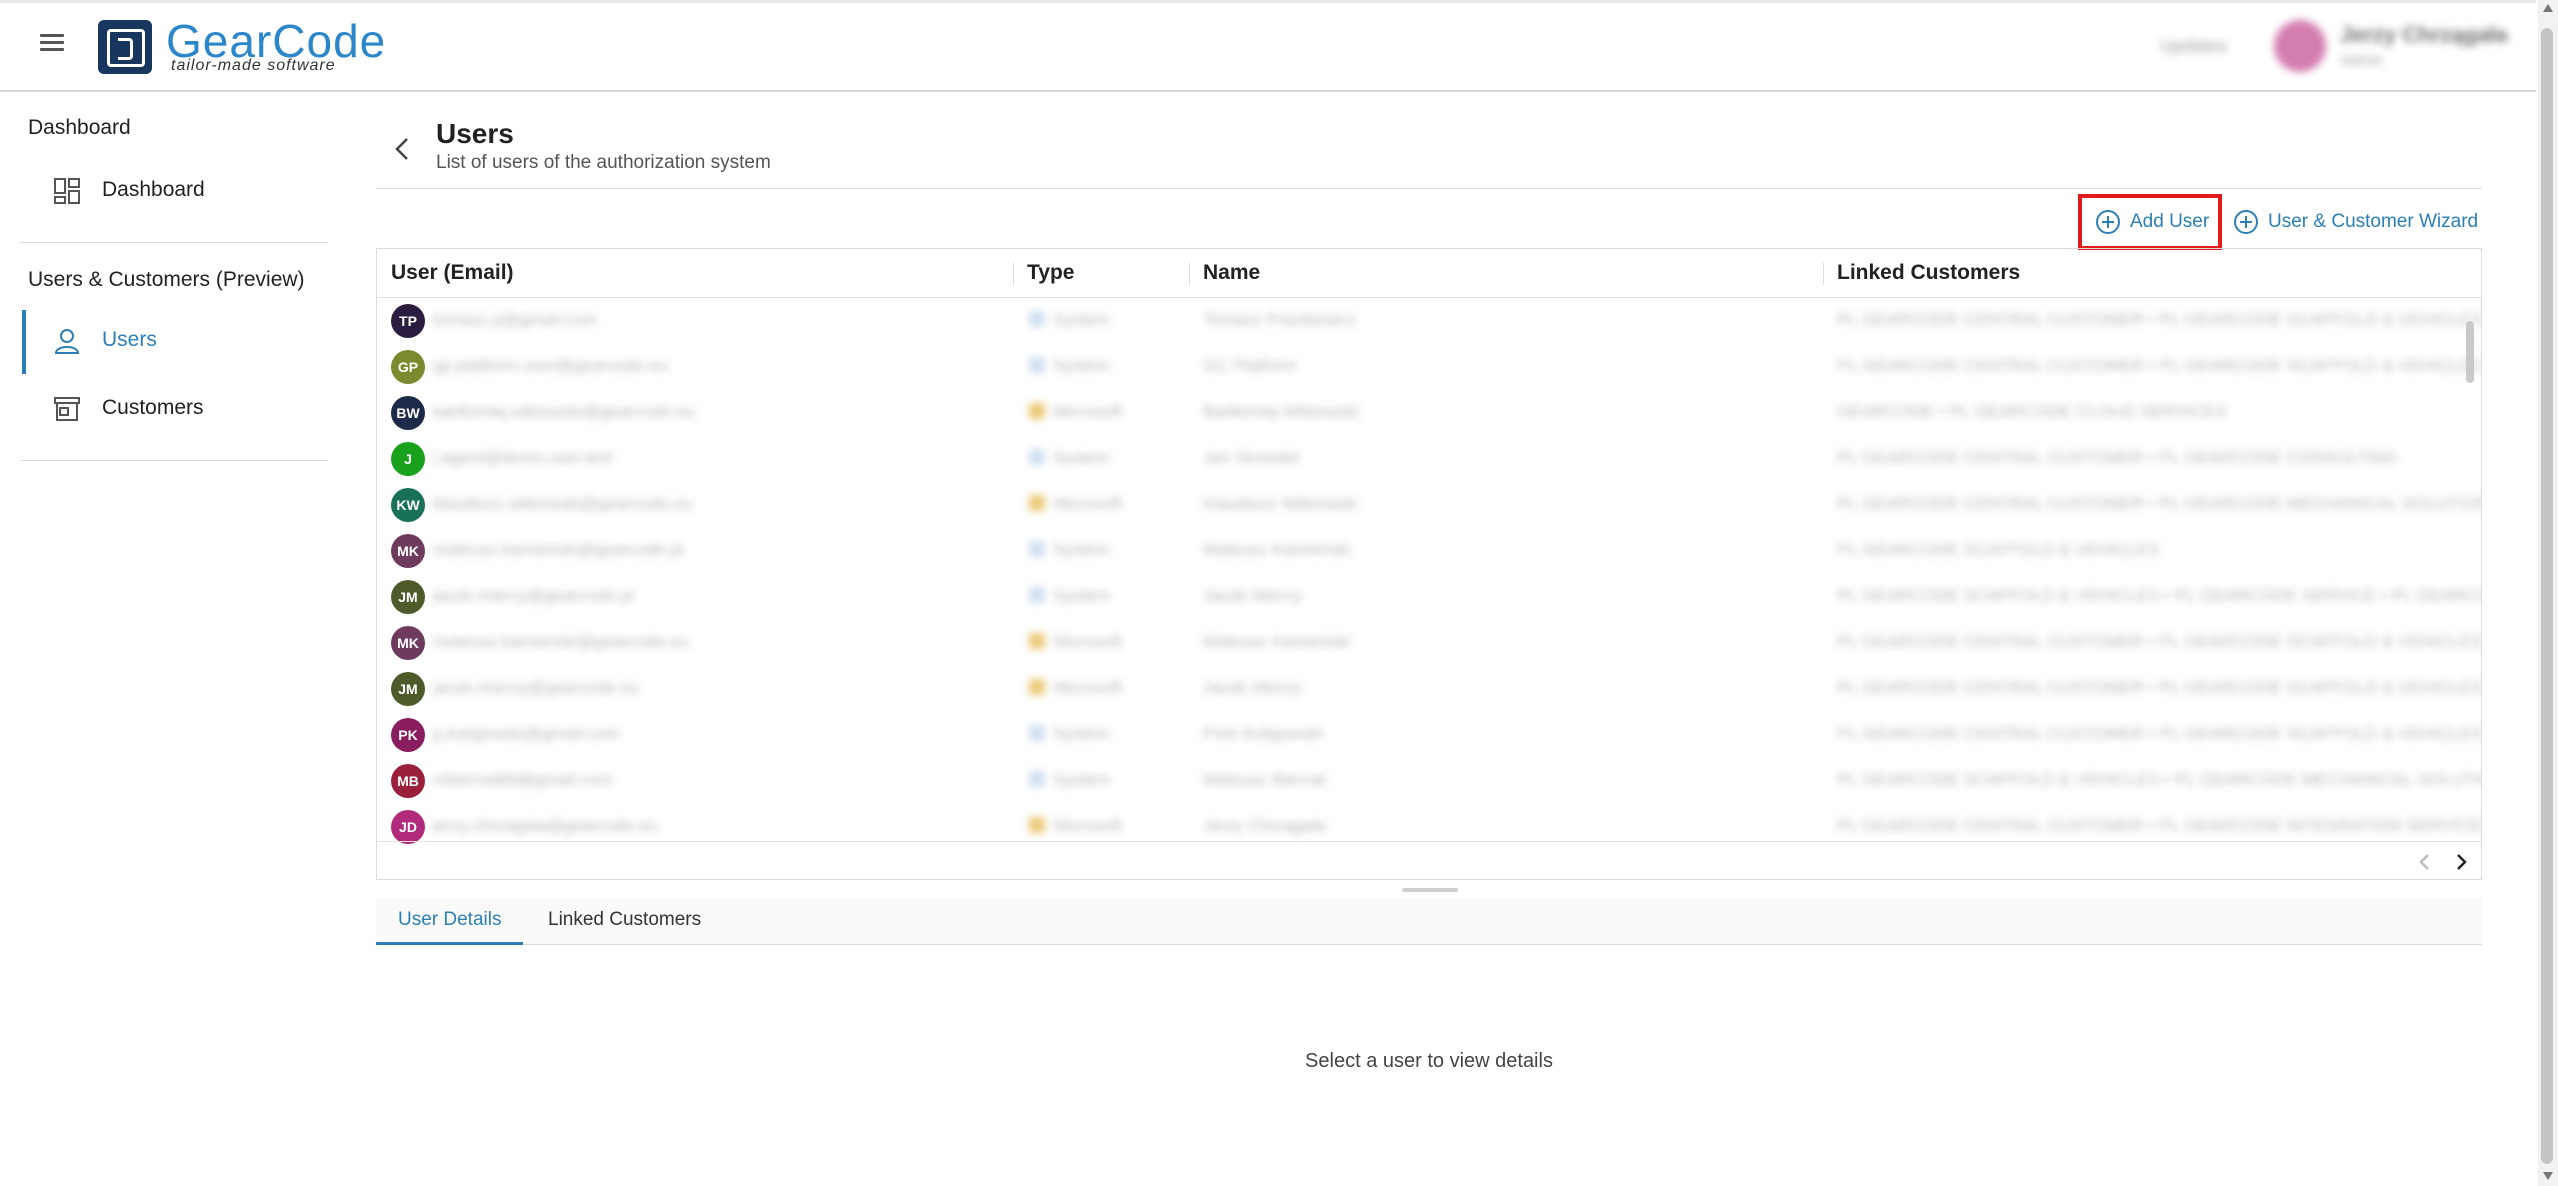 Image resolution: width=2558 pixels, height=1186 pixels. I want to click on avatar: J, so click(408, 459).